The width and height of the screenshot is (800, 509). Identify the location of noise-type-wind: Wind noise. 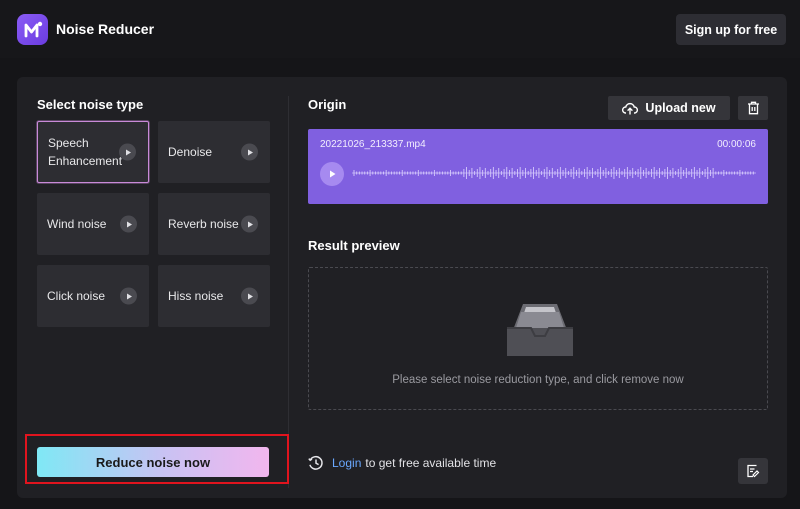
(93, 224).